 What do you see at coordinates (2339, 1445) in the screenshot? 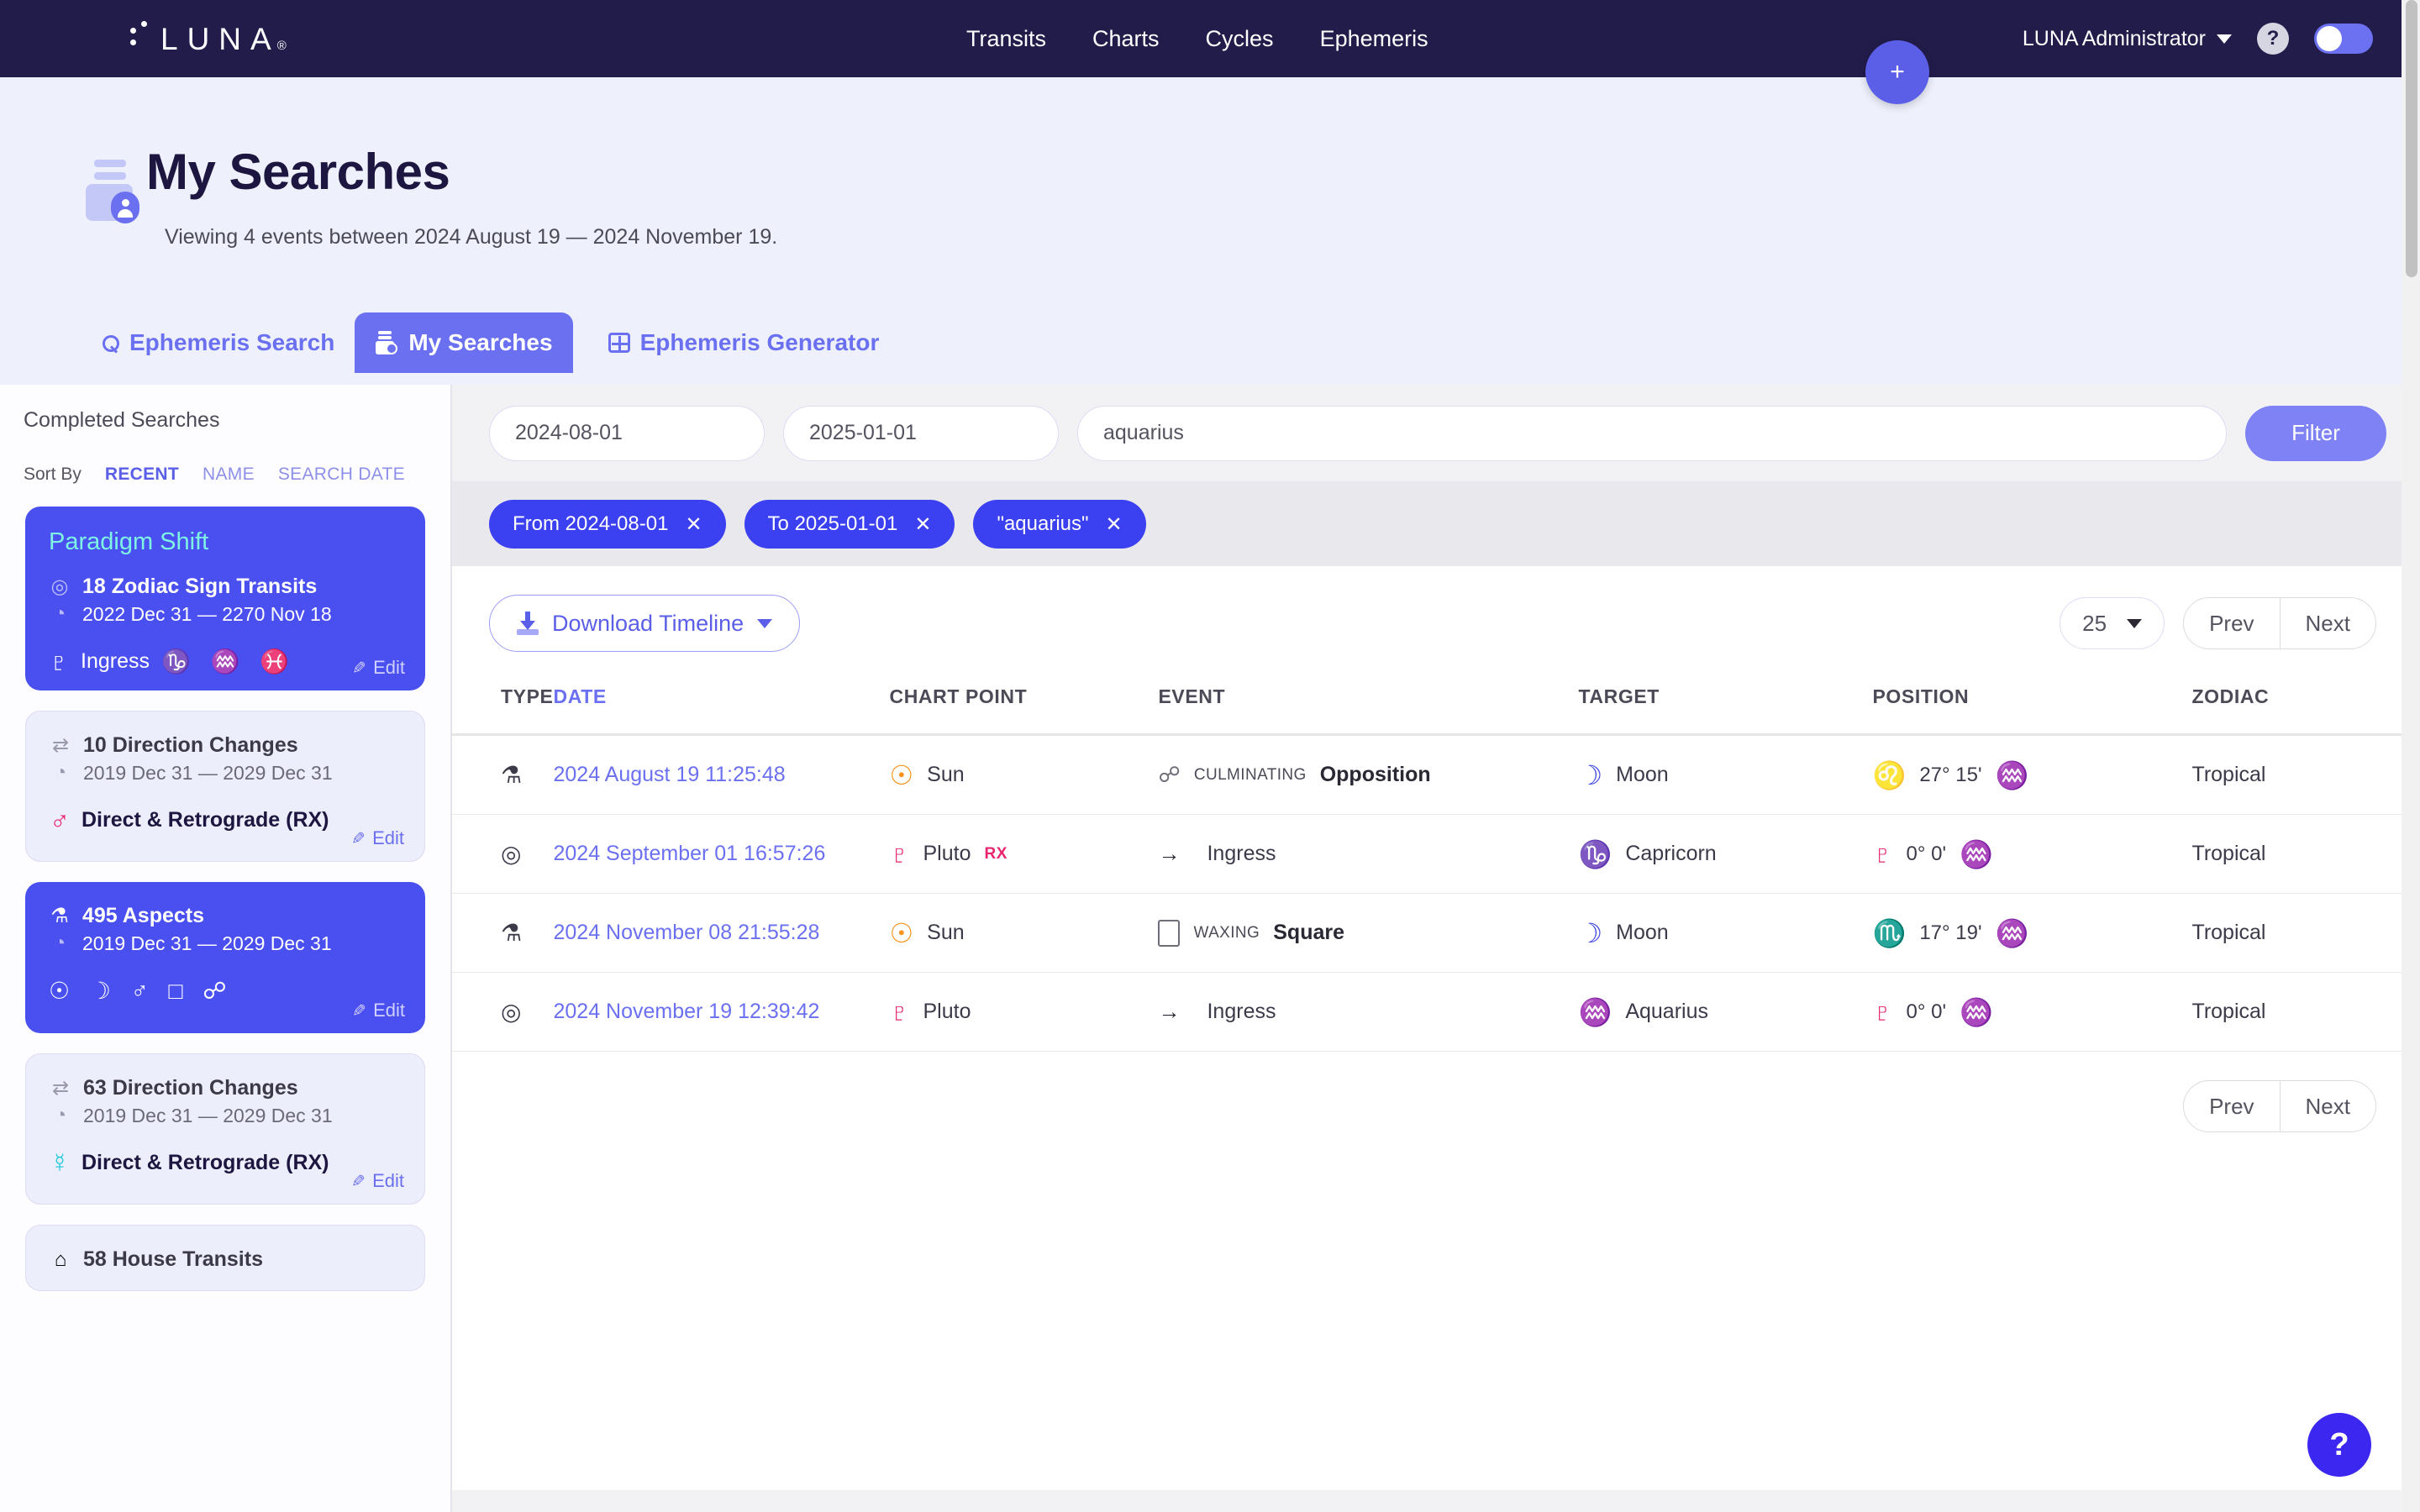
I see `help-fab-button: ?` at bounding box center [2339, 1445].